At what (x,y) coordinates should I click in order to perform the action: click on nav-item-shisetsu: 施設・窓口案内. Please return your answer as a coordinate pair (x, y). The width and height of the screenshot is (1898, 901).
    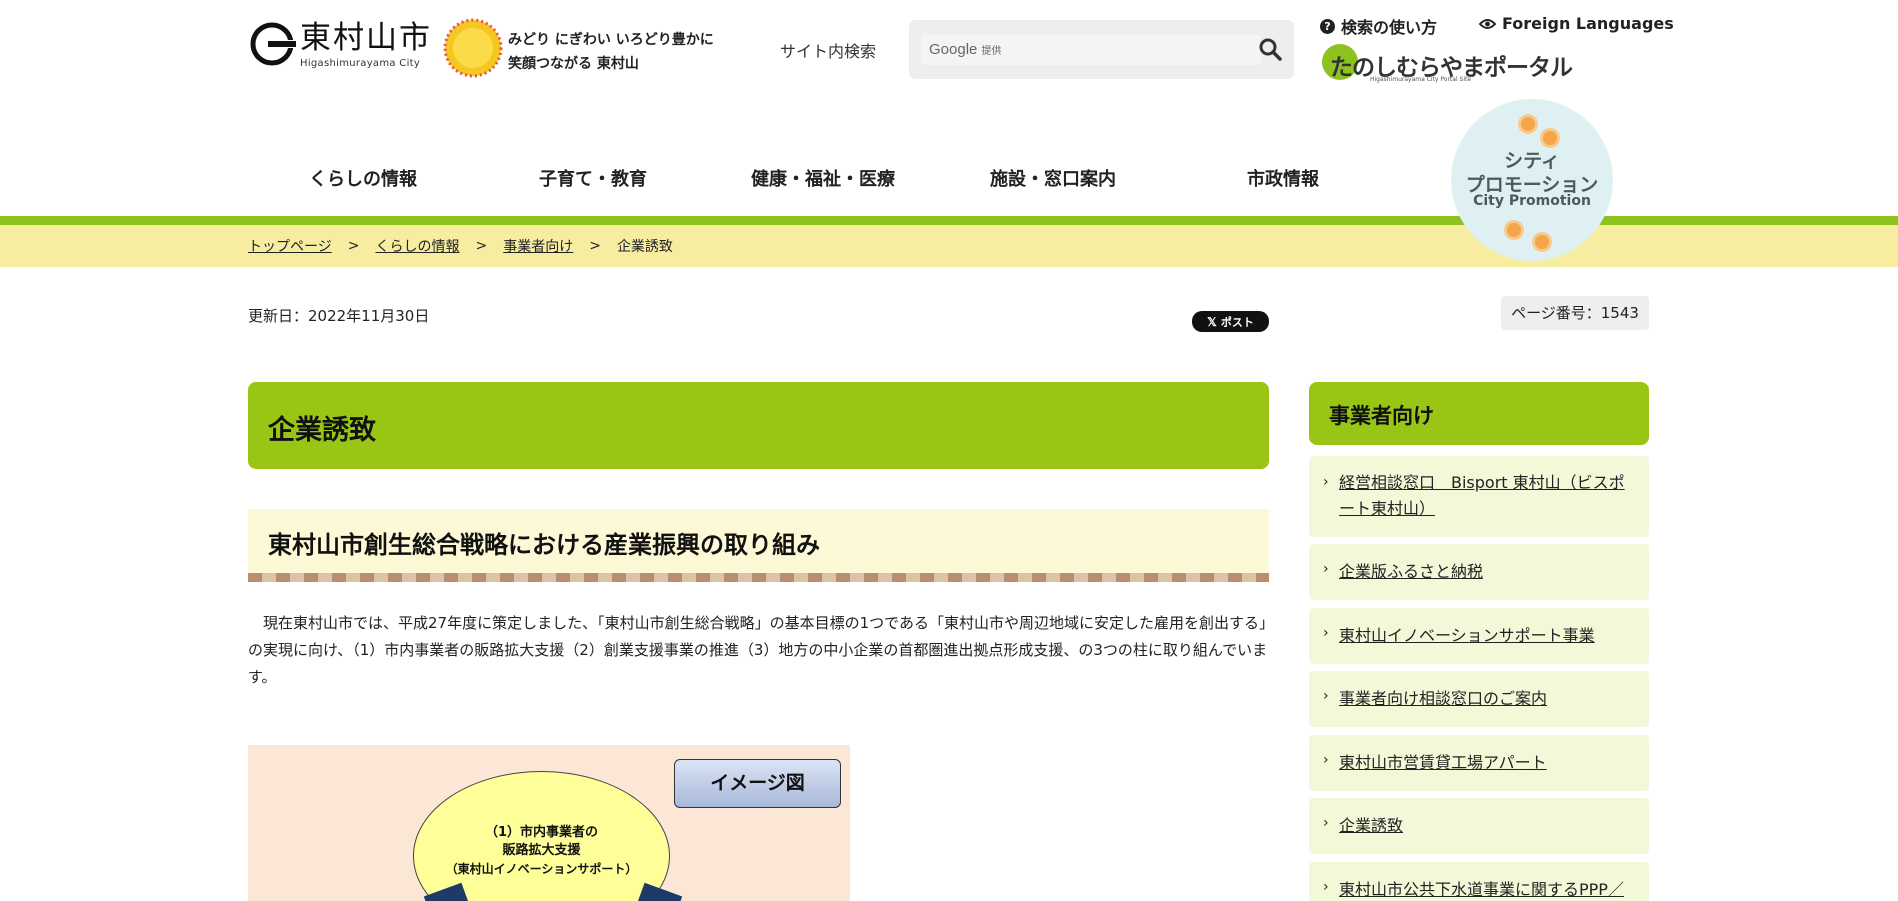
    Looking at the image, I should click on (1053, 180).